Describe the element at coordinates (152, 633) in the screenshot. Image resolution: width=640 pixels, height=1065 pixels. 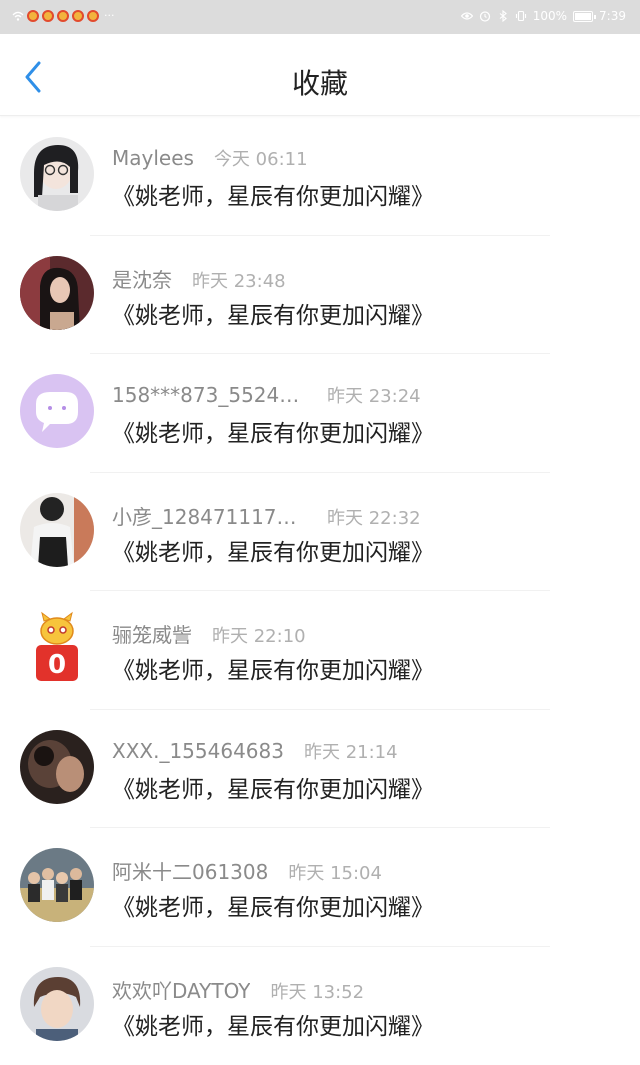
I see `user-name: 骊笼威訾` at that location.